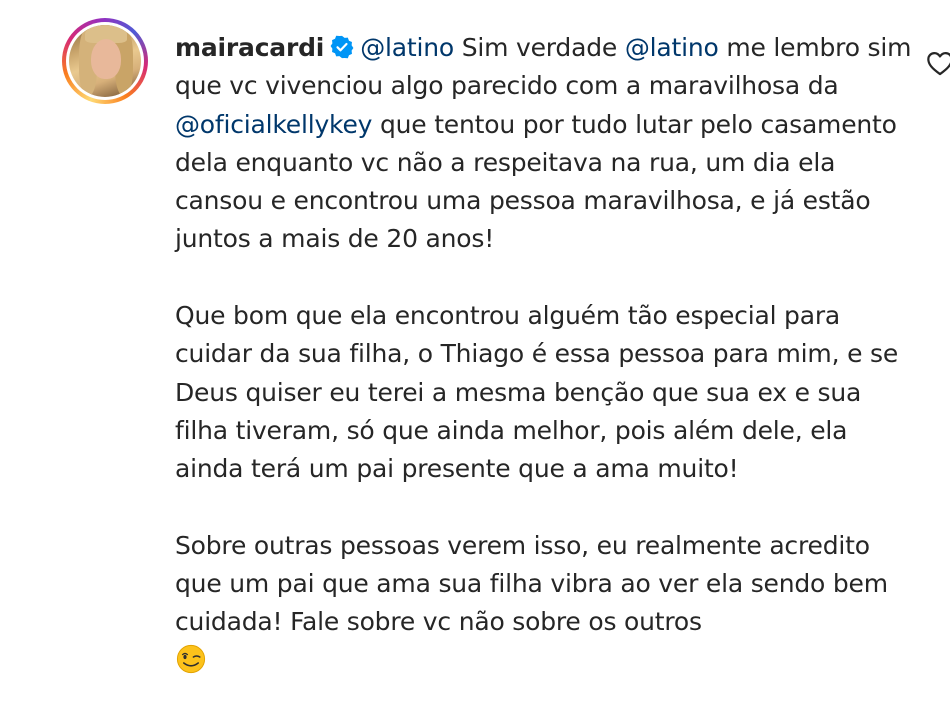 The height and width of the screenshot is (718, 950). Describe the element at coordinates (191, 658) in the screenshot. I see `winking-face-emoji` at that location.